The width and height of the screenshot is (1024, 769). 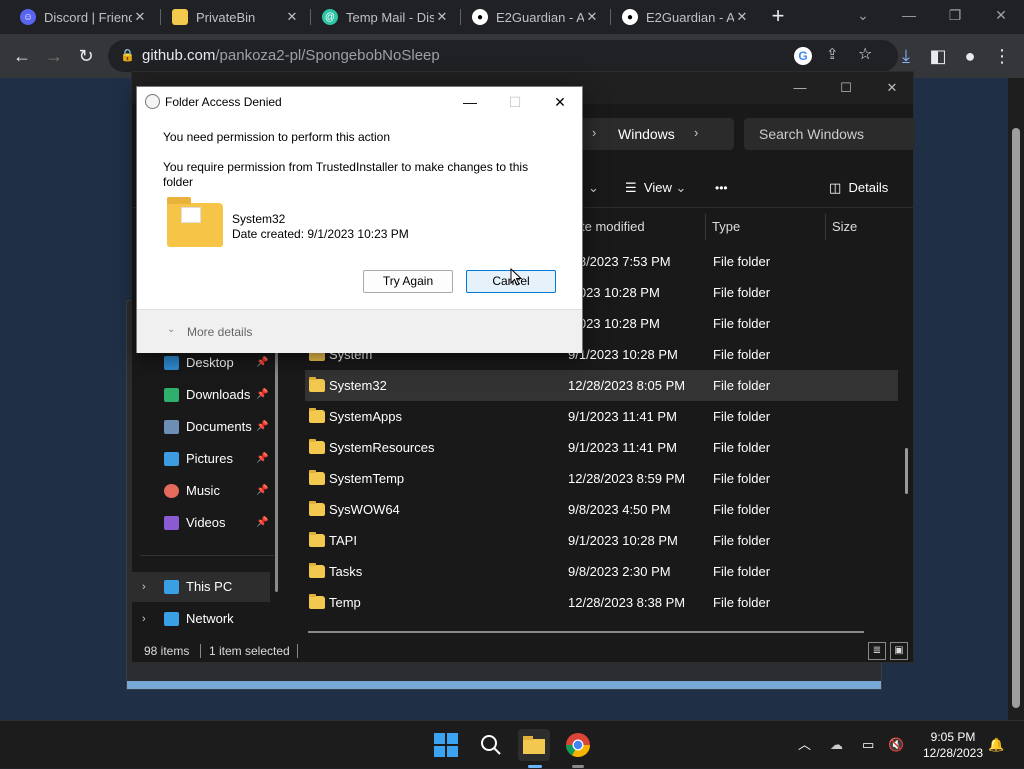 I want to click on list-item: Temp 12/28/2023 8:38 PM File folder, so click(x=601, y=602).